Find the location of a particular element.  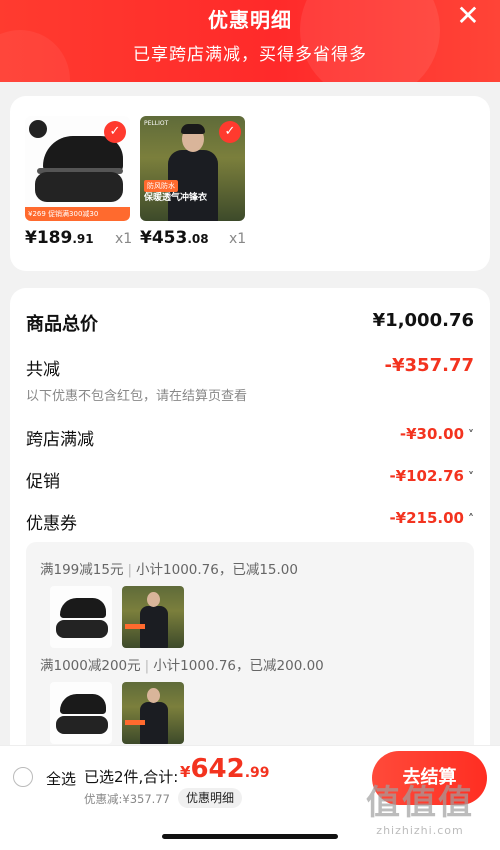

product-item-shoe: ¥269 促销满300减30 ✓ ¥189.91 x1 is located at coordinates (78, 182).